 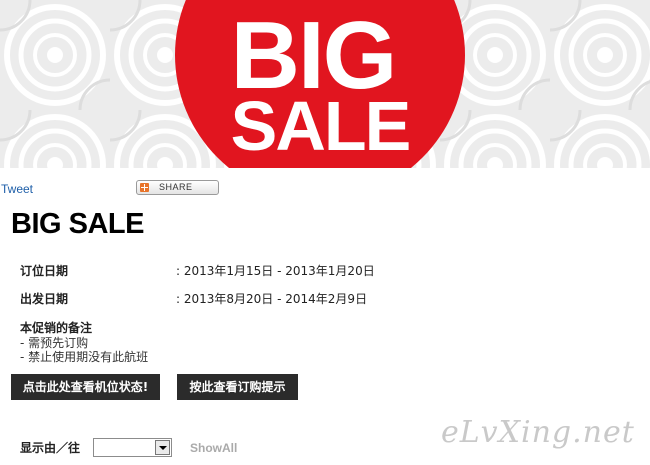 I want to click on travel-date-value: : 2013年8月20日 - 2014年2月9日, so click(x=272, y=299).